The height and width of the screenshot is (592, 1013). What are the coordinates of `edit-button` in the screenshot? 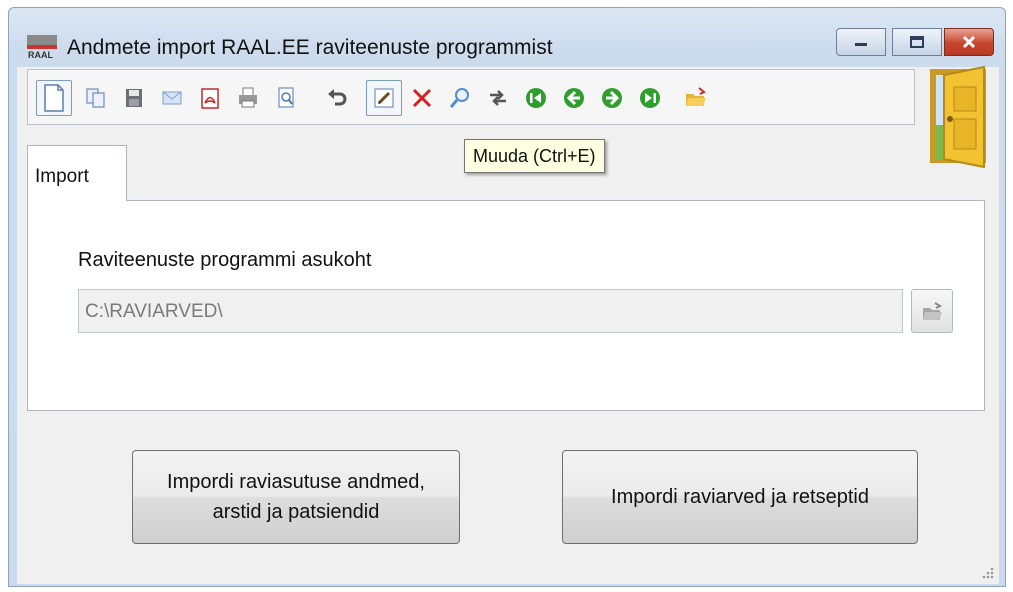 It's located at (384, 98).